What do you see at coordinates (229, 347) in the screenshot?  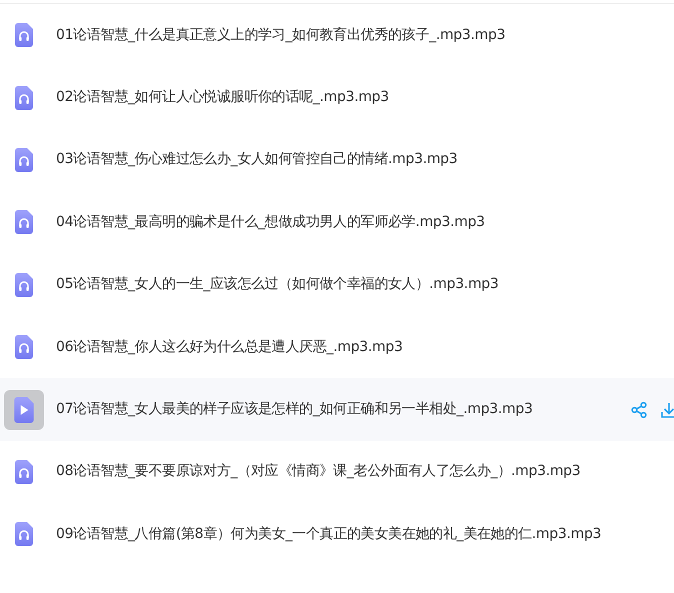 I see `file-name: 06论语智慧_你人这么好为什么总是遭人厌恶_.mp3.mp3` at bounding box center [229, 347].